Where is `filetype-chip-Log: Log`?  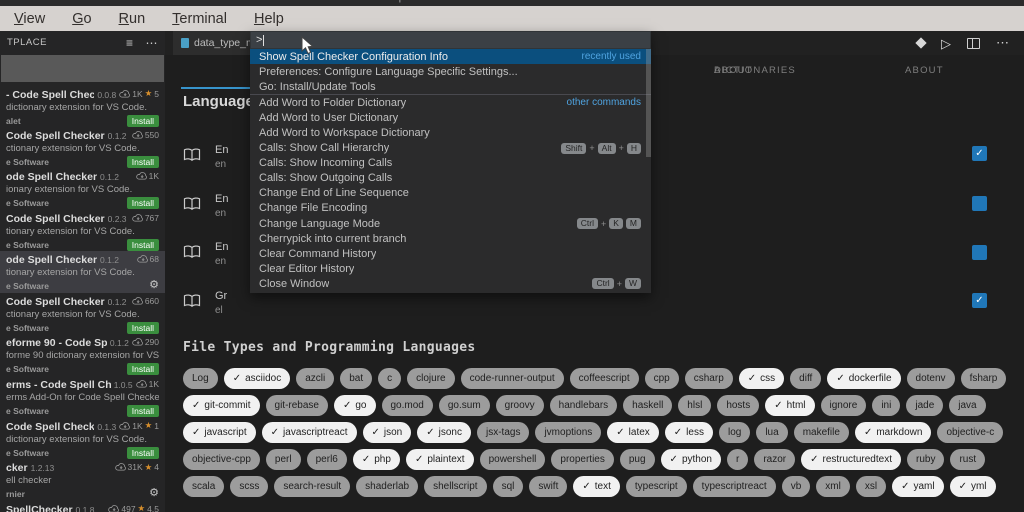 filetype-chip-Log: Log is located at coordinates (200, 378).